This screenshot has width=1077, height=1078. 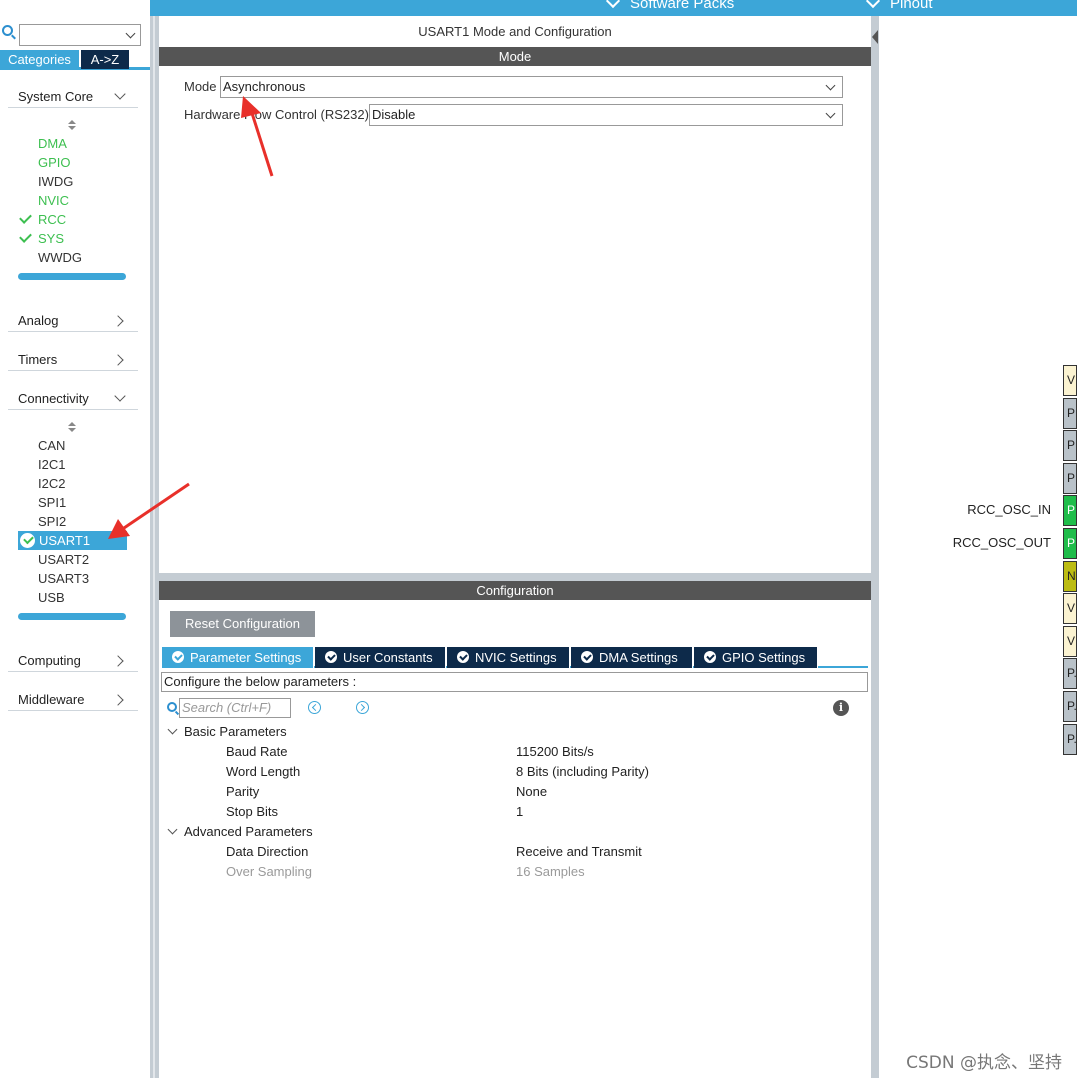 What do you see at coordinates (246, 657) in the screenshot?
I see `tab-label: Parameter Settings` at bounding box center [246, 657].